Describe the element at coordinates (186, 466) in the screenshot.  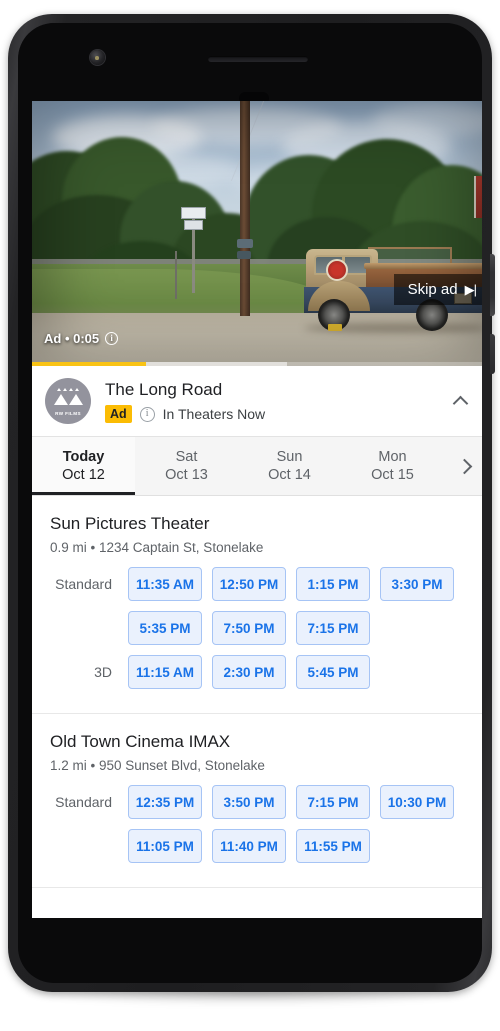
I see `date-tab-oct-13: Sat Oct 13` at that location.